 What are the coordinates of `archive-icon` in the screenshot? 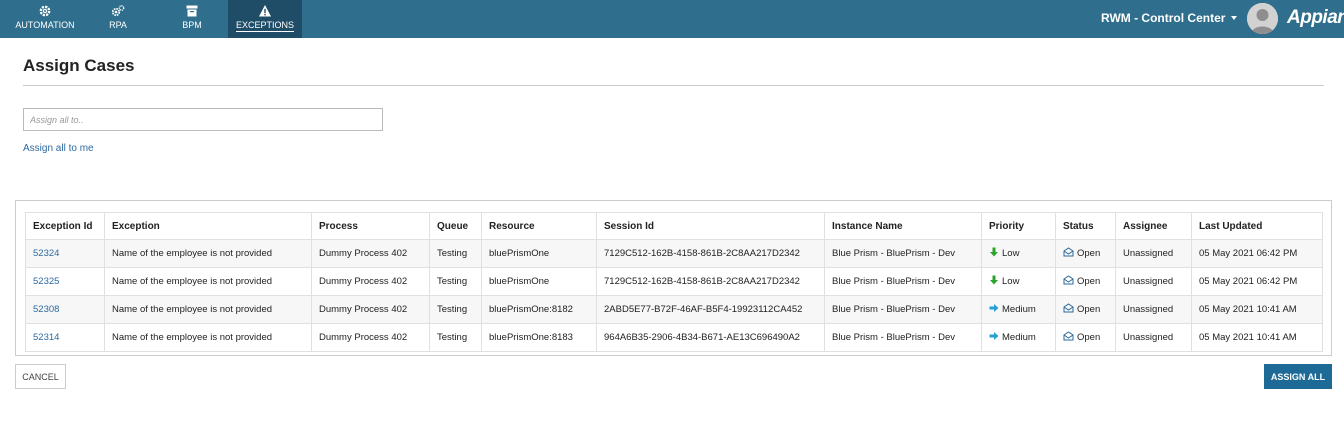 It's located at (192, 11).